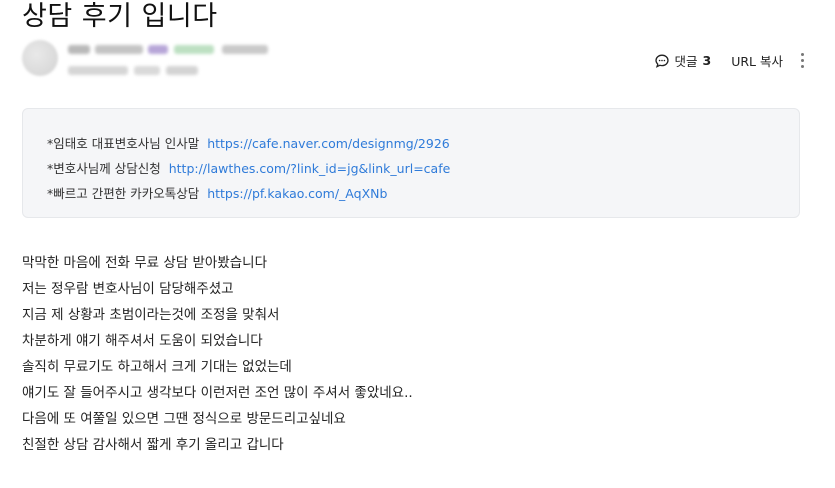  Describe the element at coordinates (145, 263) in the screenshot. I see `body-line: 막막한 마음에 전화 무료 상담 받아봤습니다` at that location.